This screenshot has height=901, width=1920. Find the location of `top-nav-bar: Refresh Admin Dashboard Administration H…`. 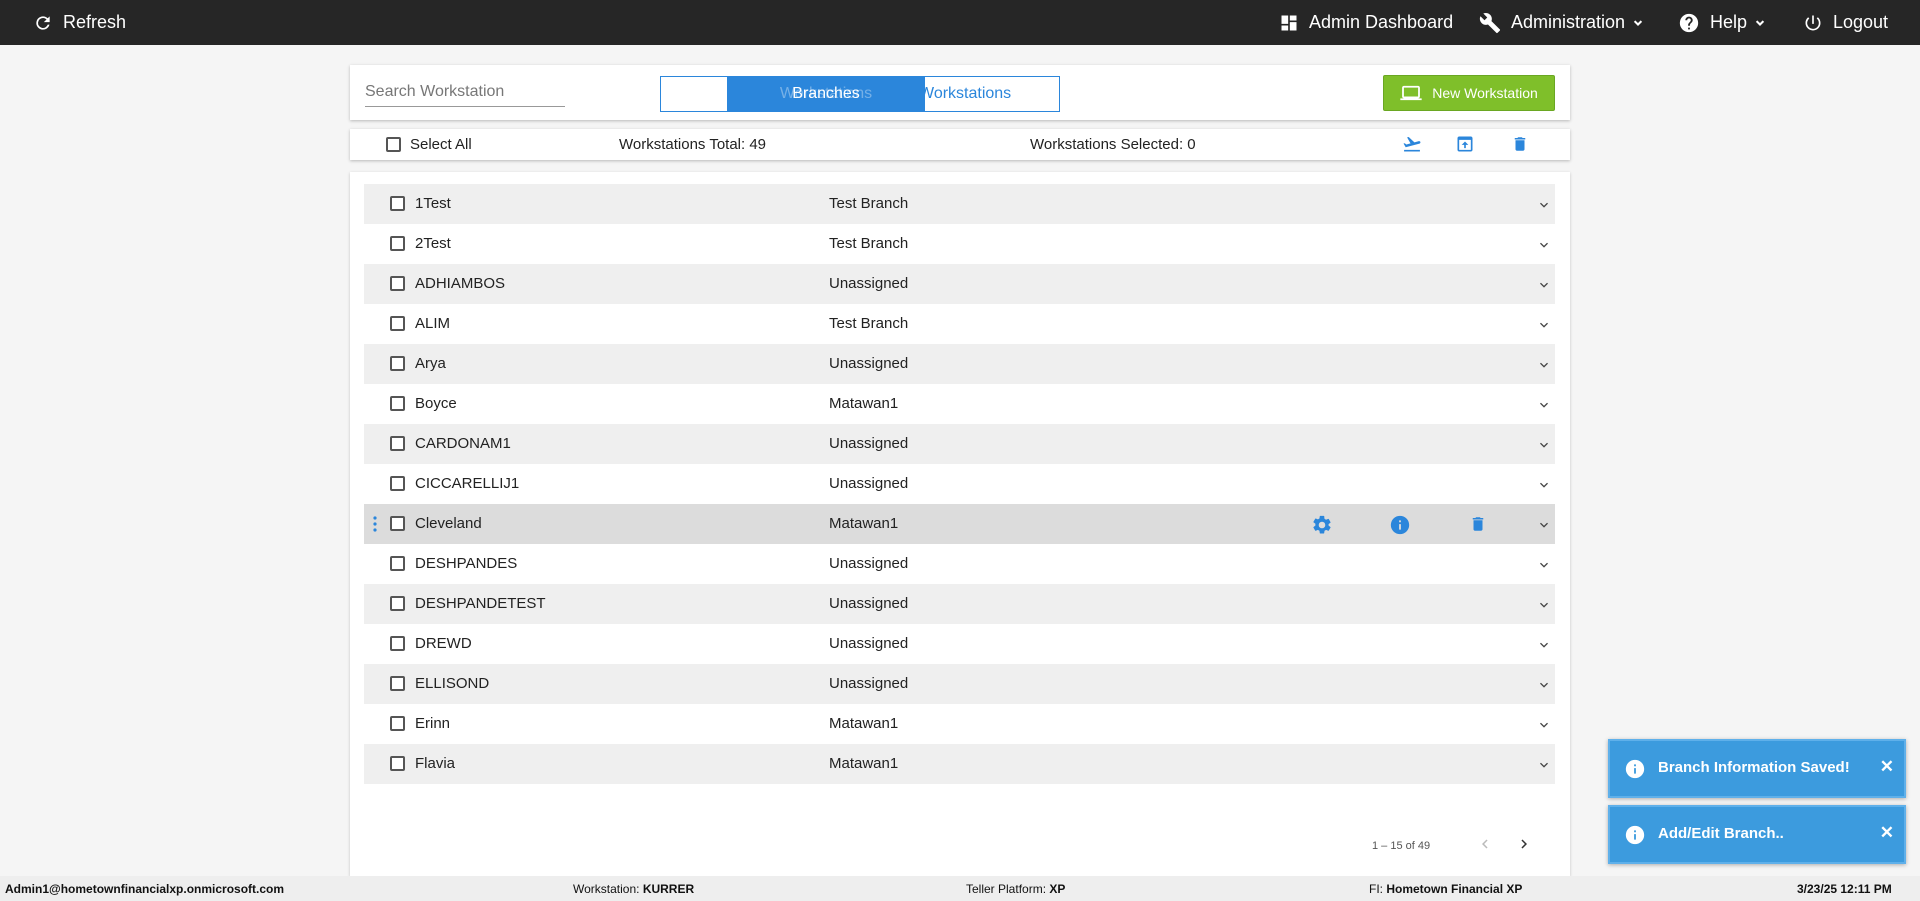

top-nav-bar: Refresh Admin Dashboard Administration H… is located at coordinates (960, 22).